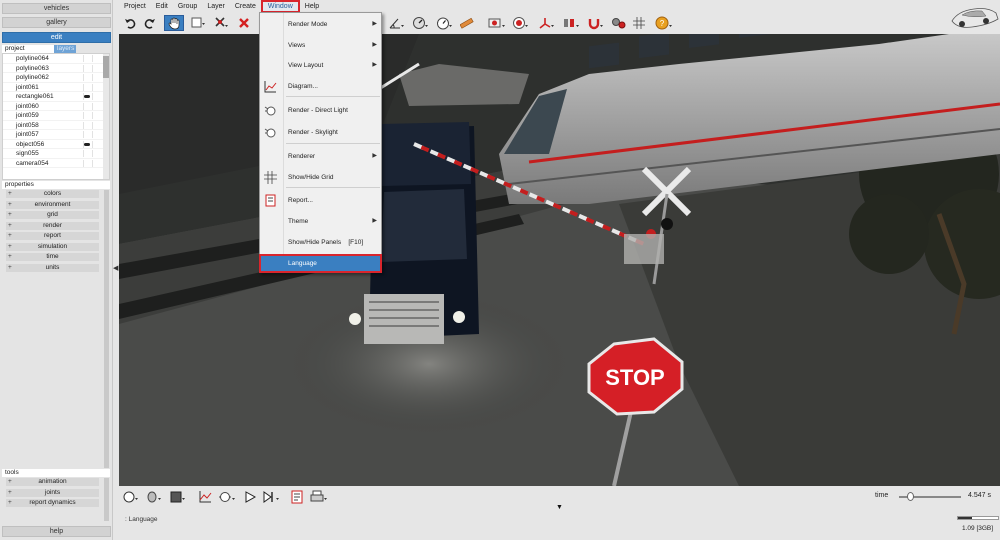 The image size is (1000, 540). Describe the element at coordinates (178, 497) in the screenshot. I see `color-swatch-icon` at that location.